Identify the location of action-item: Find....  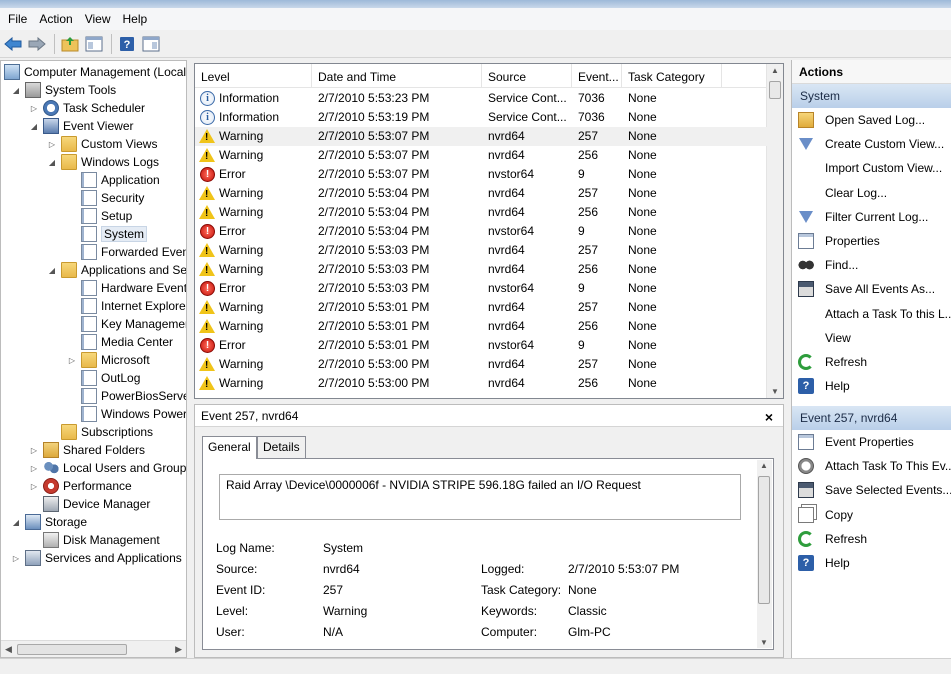
(871, 265).